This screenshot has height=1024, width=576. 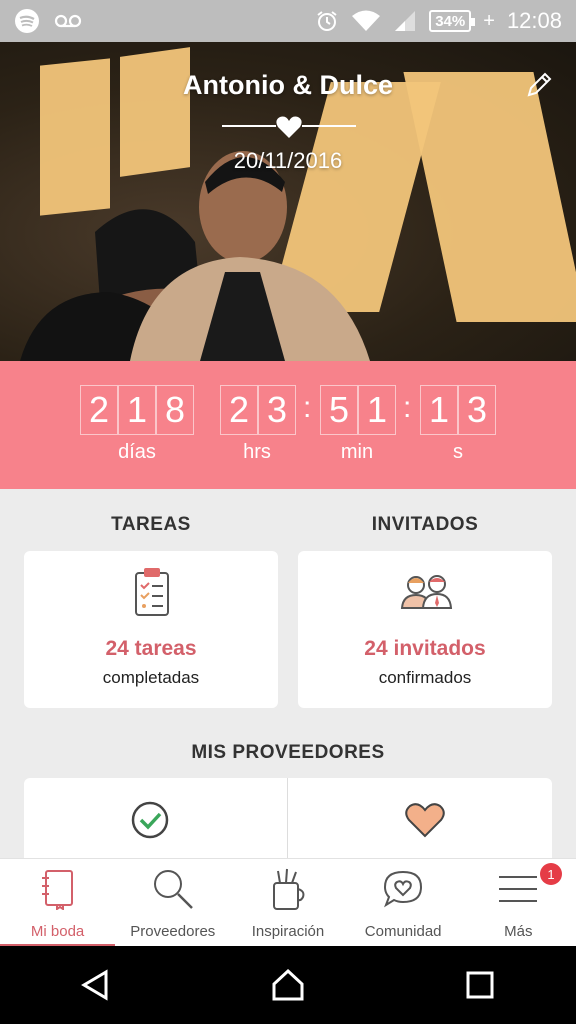 I want to click on days-label: días, so click(x=137, y=452).